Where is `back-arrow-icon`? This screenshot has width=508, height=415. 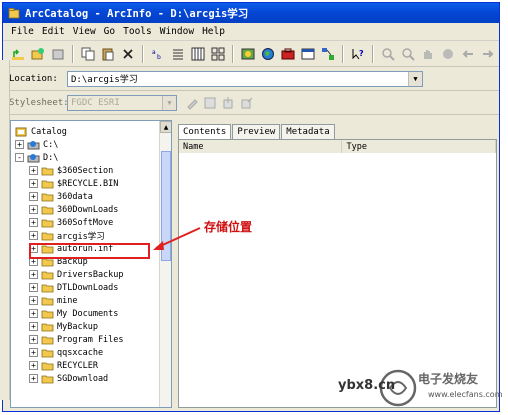
back-arrow-icon is located at coordinates (468, 54).